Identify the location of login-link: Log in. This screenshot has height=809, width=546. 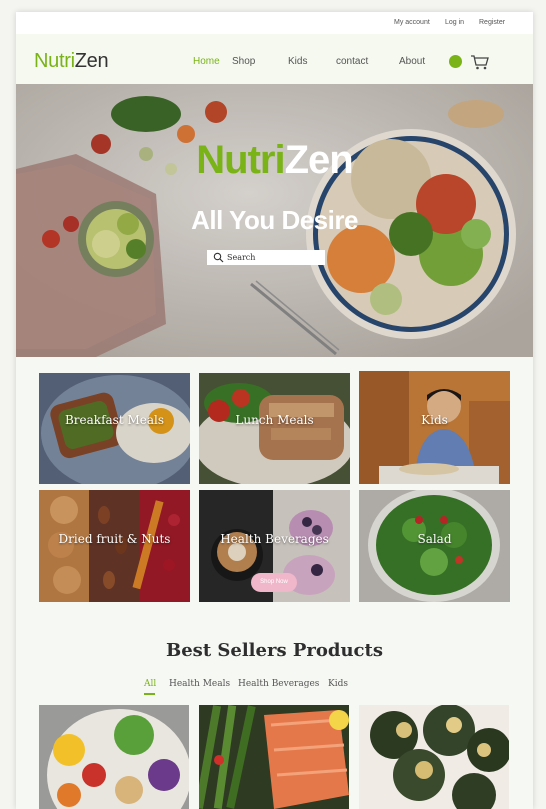
(454, 22).